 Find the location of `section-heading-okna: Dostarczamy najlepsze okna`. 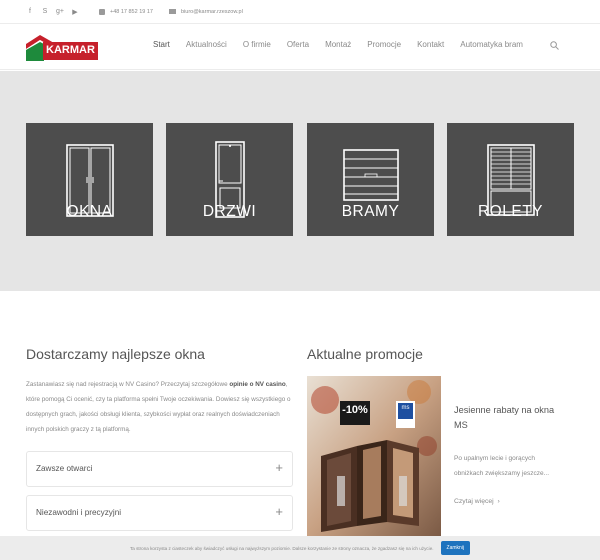

section-heading-okna: Dostarczamy najlepsze okna is located at coordinates (115, 354).